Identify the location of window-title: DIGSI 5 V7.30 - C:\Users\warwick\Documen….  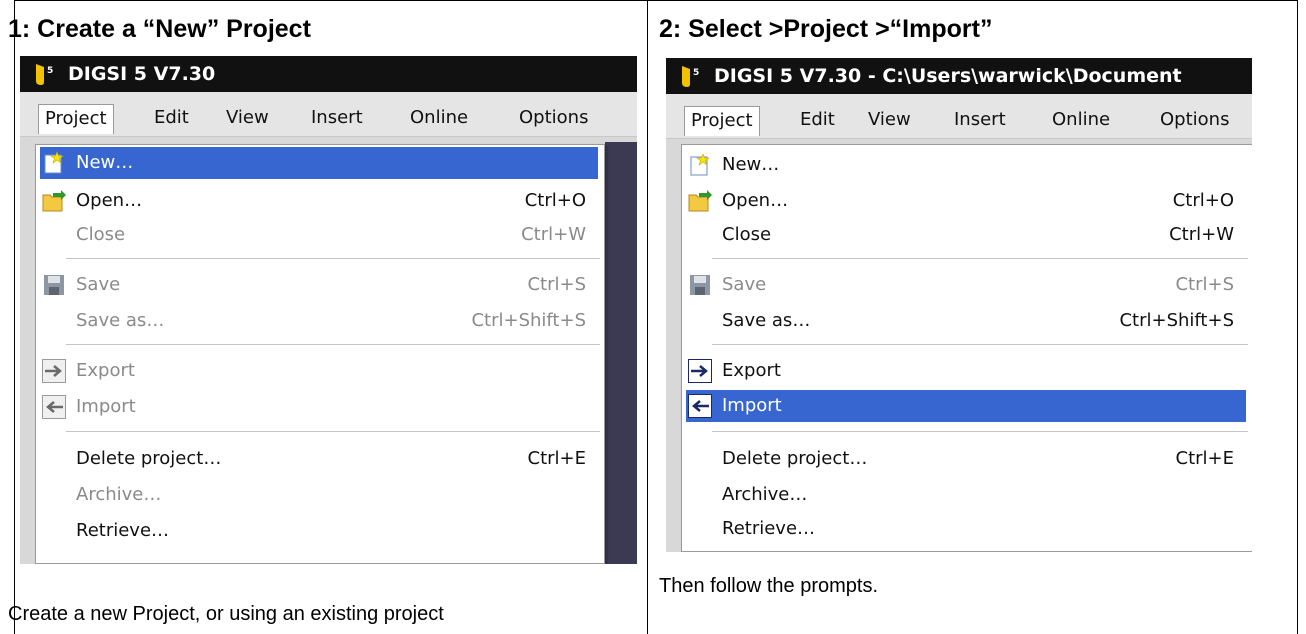
(948, 76).